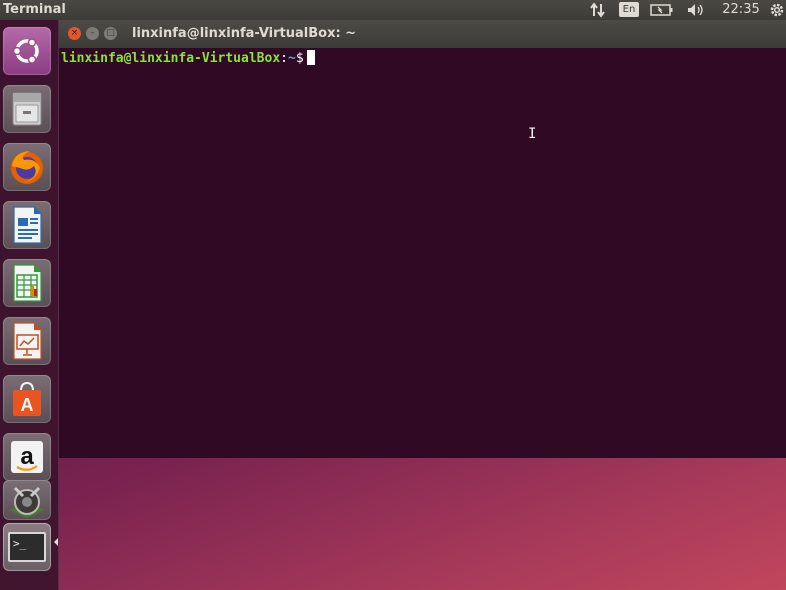  I want to click on prompt-line: linxinfa@linxinfa-VirtualBox:~$, so click(188, 58).